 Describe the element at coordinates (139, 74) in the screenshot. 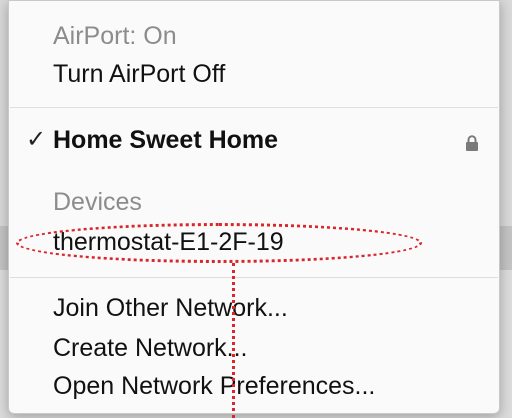

I see `turn-airport-off-item: Turn AirPort Off` at that location.